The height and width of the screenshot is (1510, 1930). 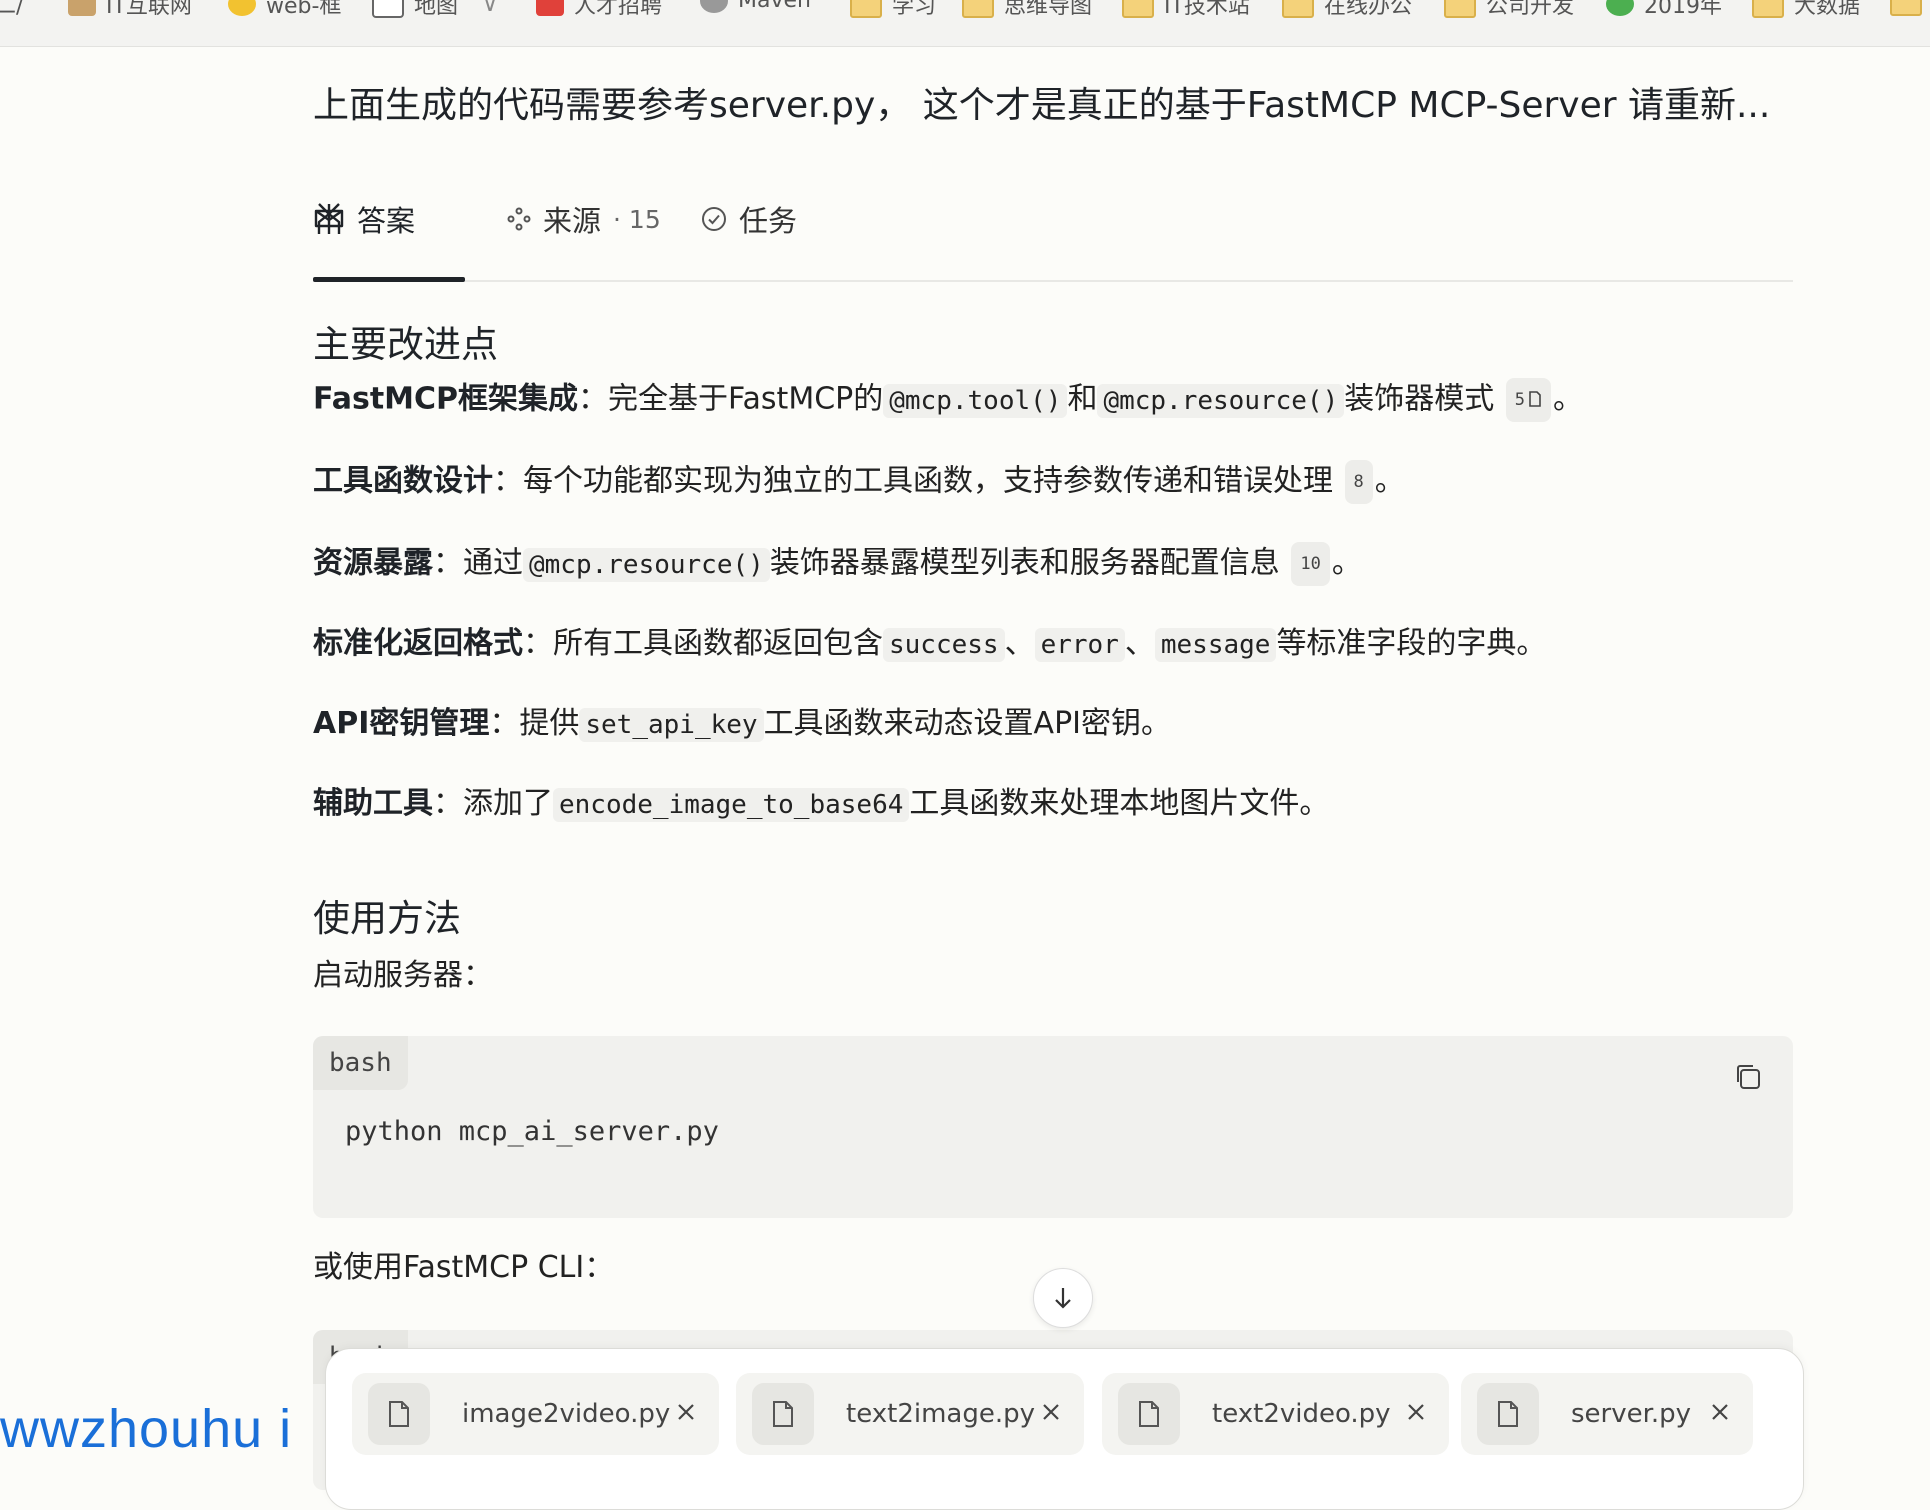 I want to click on attachment-chip: text2image.py, so click(x=910, y=1414).